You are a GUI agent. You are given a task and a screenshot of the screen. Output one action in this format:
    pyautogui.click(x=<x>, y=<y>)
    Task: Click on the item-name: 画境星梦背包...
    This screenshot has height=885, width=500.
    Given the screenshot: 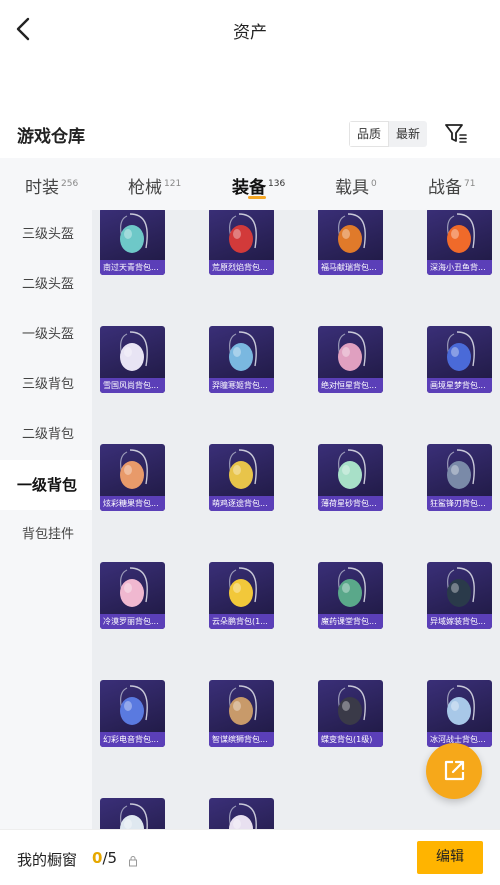 What is the action you would take?
    pyautogui.click(x=459, y=385)
    